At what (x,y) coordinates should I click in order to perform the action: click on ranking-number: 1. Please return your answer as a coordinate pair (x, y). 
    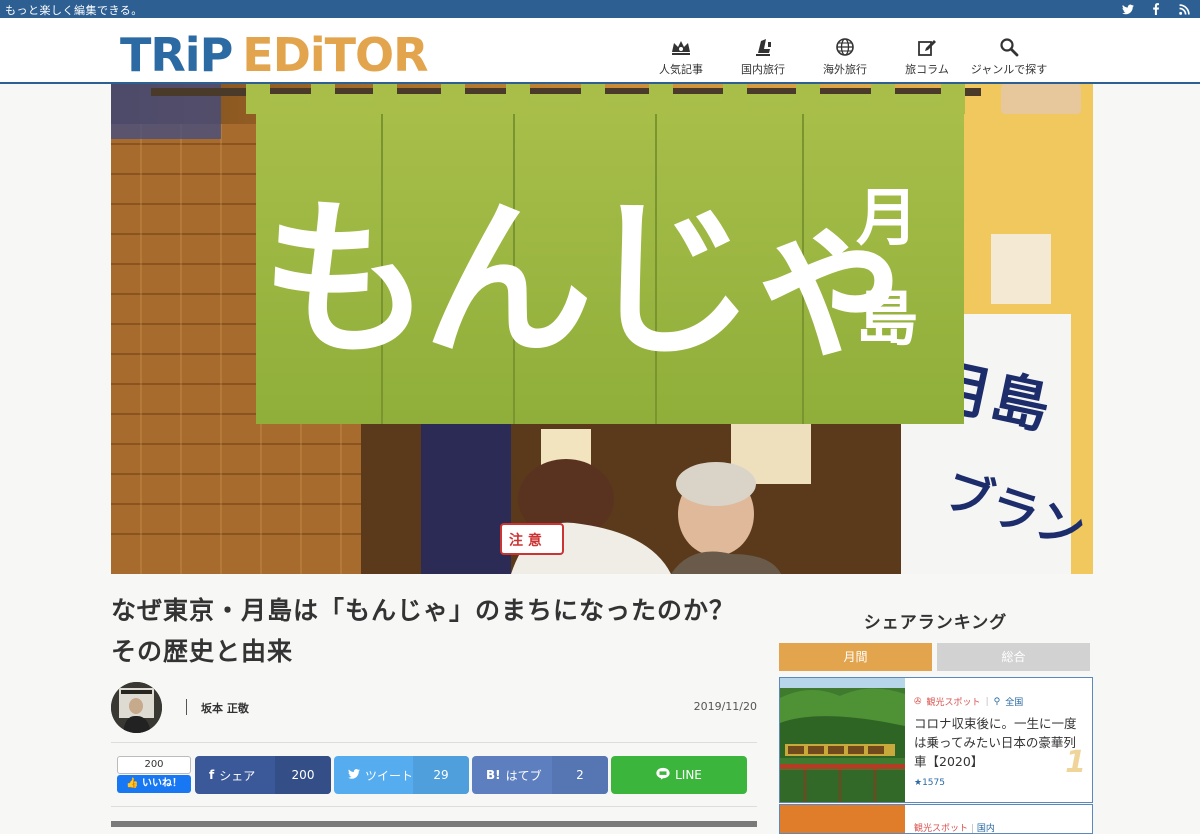
    Looking at the image, I should click on (1075, 762).